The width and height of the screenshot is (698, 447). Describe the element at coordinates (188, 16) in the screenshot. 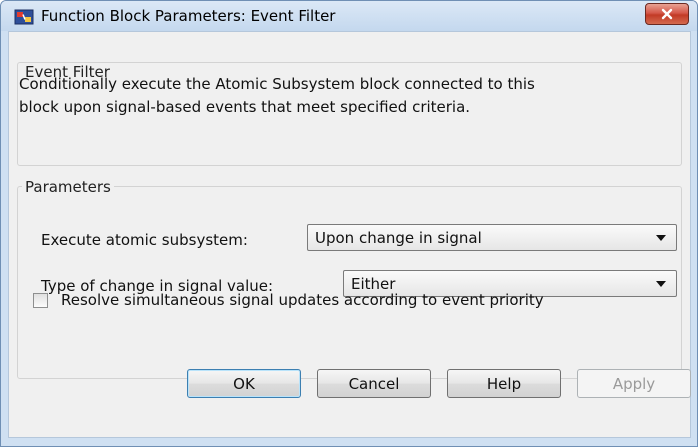

I see `window-title: Function Block Parameters: Event Filter` at that location.